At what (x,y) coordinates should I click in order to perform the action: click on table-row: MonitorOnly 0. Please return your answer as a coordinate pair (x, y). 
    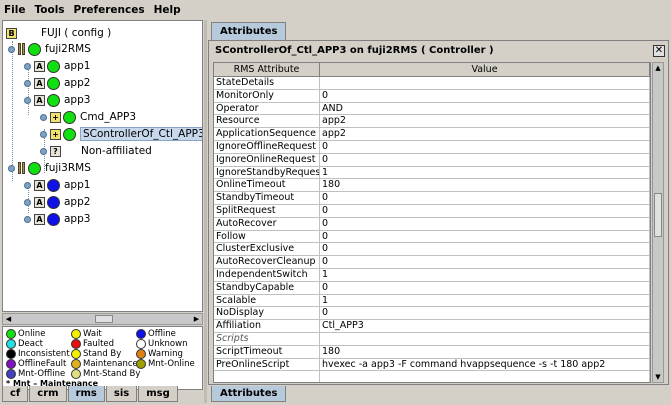
    Looking at the image, I should click on (432, 96).